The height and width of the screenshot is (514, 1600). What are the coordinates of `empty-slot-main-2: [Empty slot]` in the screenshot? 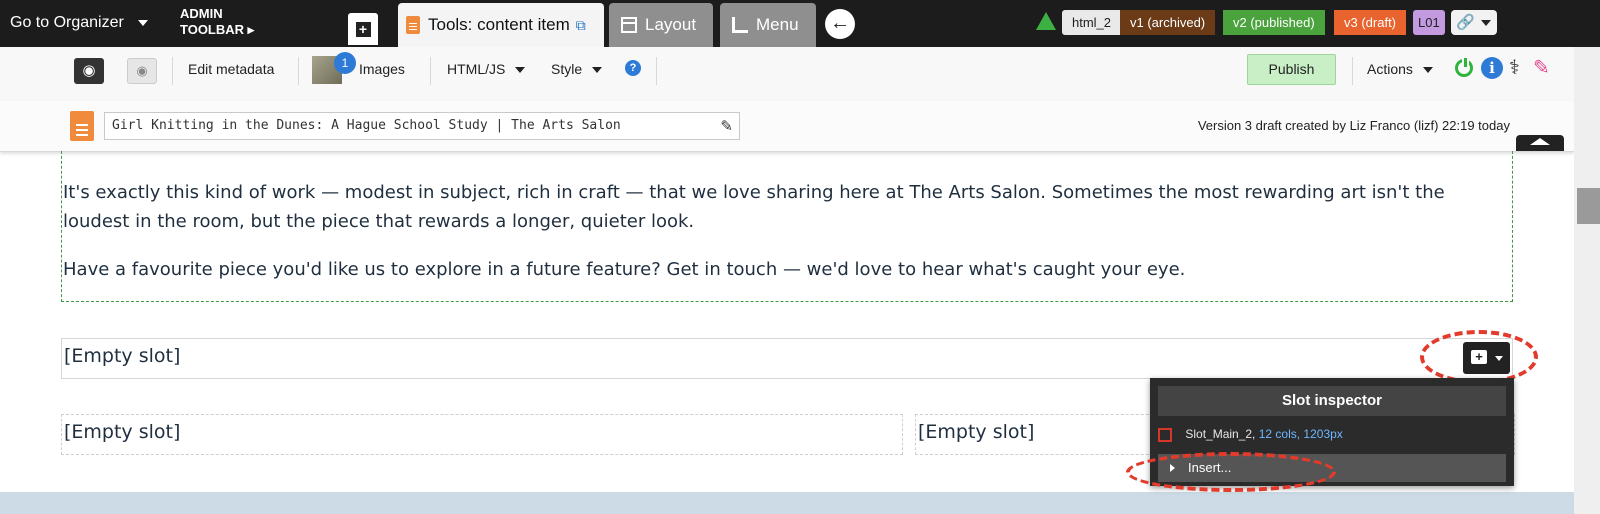 It's located at (787, 358).